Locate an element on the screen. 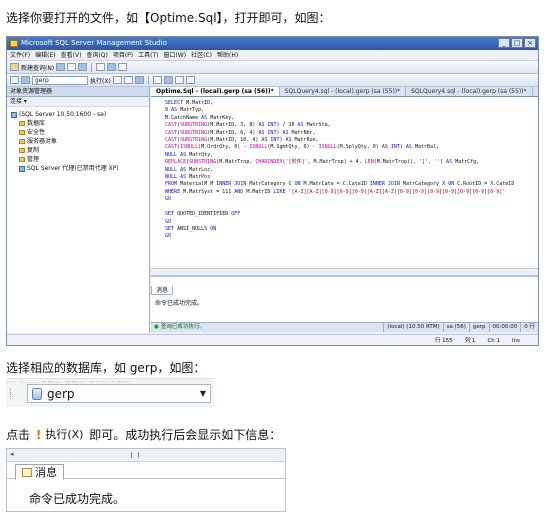 This screenshot has height=515, width=554. app-icon is located at coordinates (14, 43).